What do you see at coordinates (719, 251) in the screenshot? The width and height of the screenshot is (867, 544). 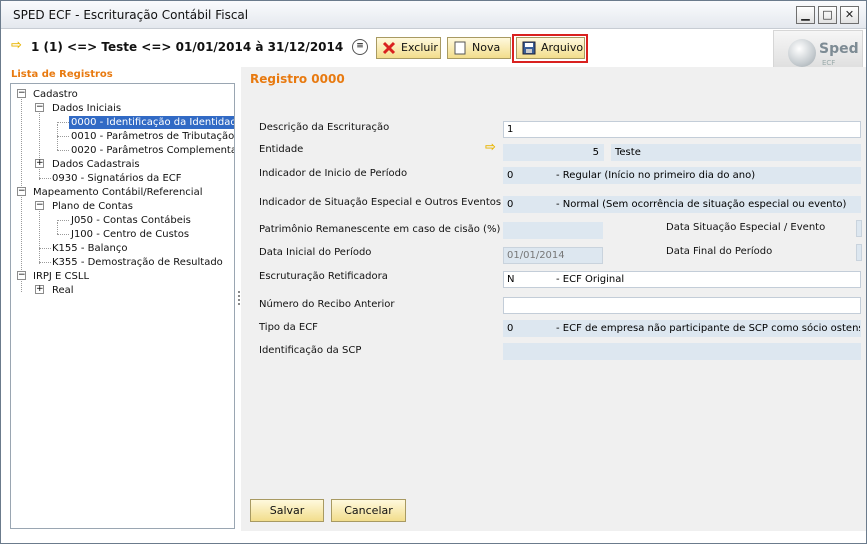 I see `data-final-label: Data Final do Período` at bounding box center [719, 251].